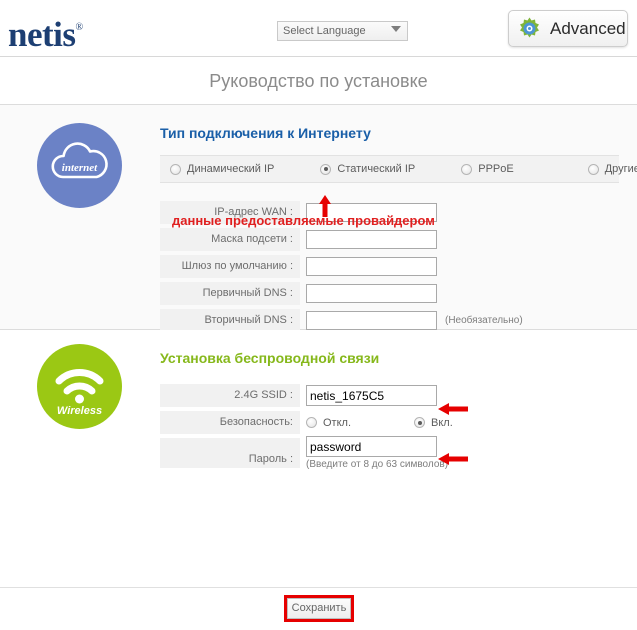  I want to click on radio-other: Другие, so click(612, 169).